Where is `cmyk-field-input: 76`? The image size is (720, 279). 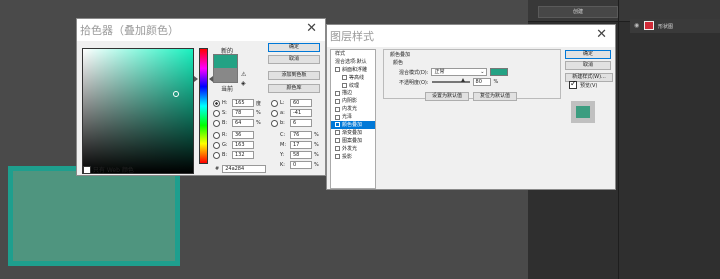
cmyk-field-input: 76 is located at coordinates (301, 135).